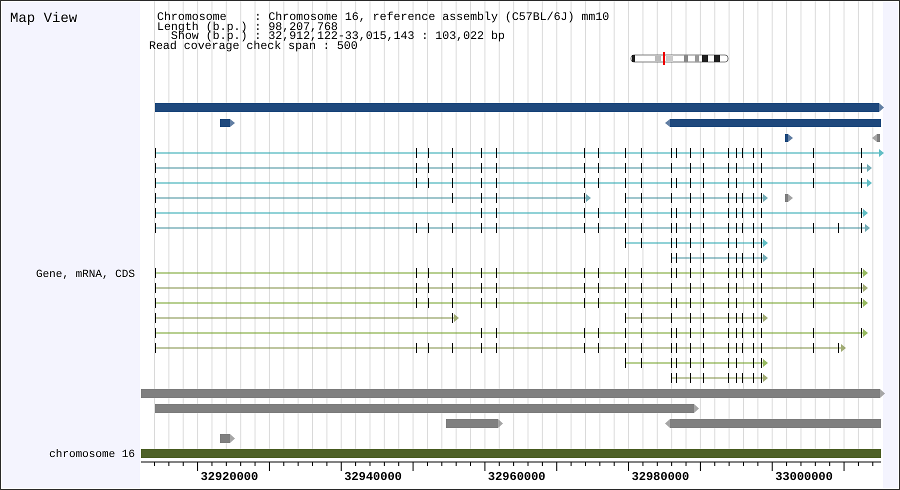 This screenshot has width=900, height=490. I want to click on track-label: chromosome 16, so click(92, 455).